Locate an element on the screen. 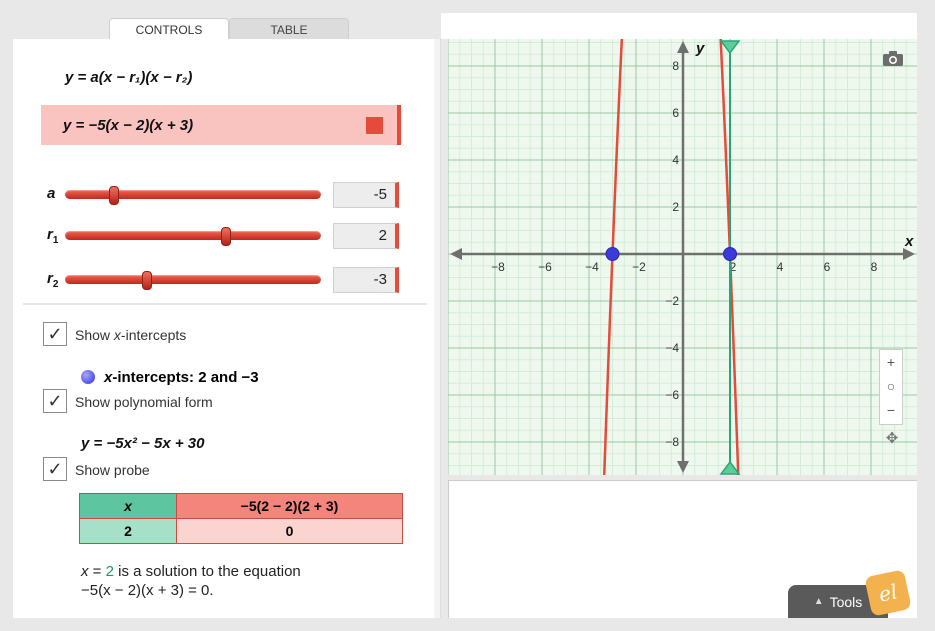 Image resolution: width=935 pixels, height=631 pixels. show-polynomial-checkbox: ✓ is located at coordinates (55, 401).